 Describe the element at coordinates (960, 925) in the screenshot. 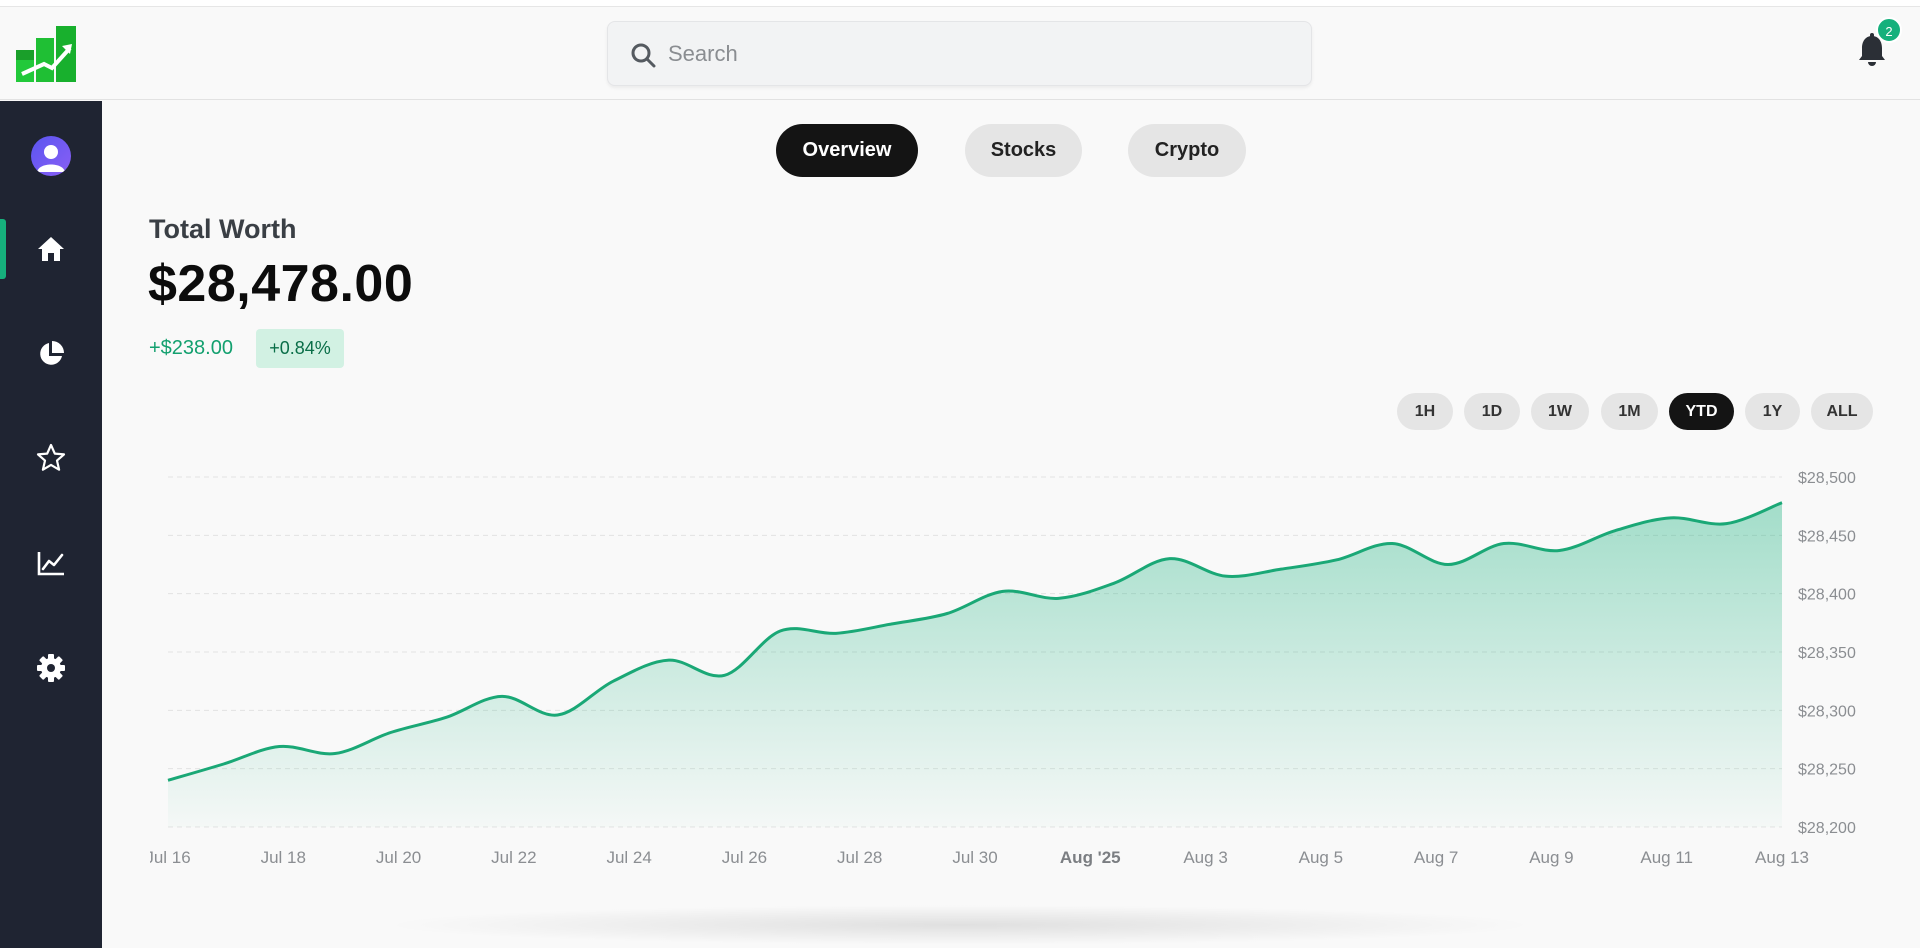

I see `bottom-panel-shadow` at that location.